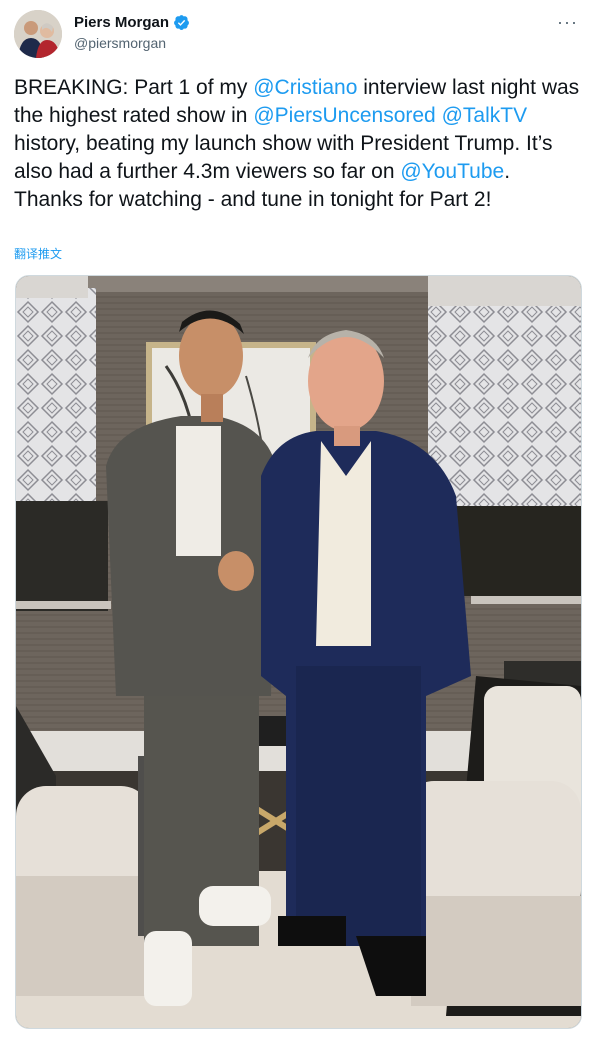 The height and width of the screenshot is (1037, 596). What do you see at coordinates (181, 22) in the screenshot?
I see `verified-badge-icon` at bounding box center [181, 22].